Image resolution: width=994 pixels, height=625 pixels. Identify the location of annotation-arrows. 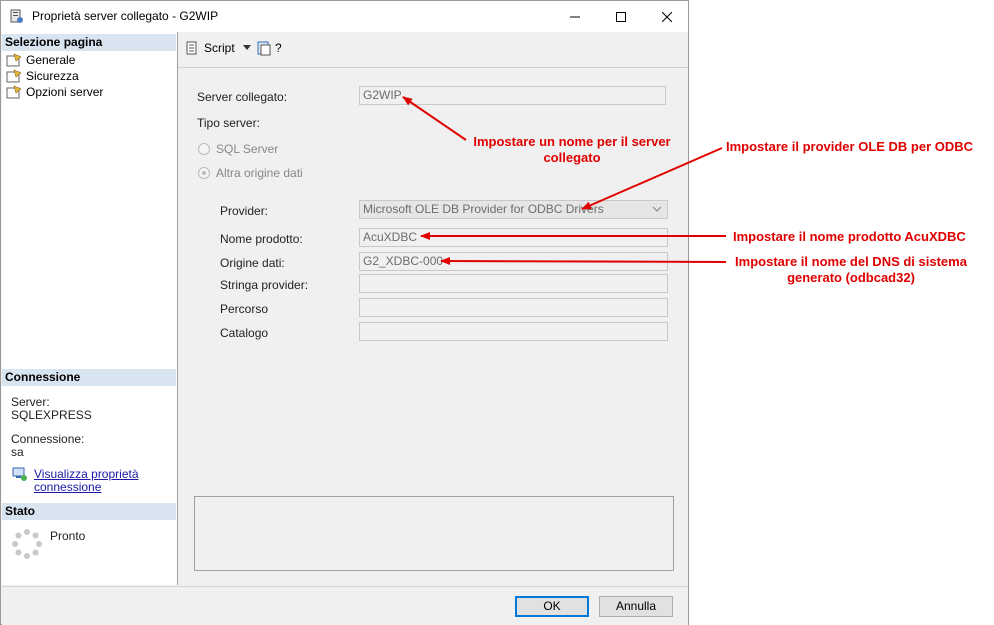
(564, 181).